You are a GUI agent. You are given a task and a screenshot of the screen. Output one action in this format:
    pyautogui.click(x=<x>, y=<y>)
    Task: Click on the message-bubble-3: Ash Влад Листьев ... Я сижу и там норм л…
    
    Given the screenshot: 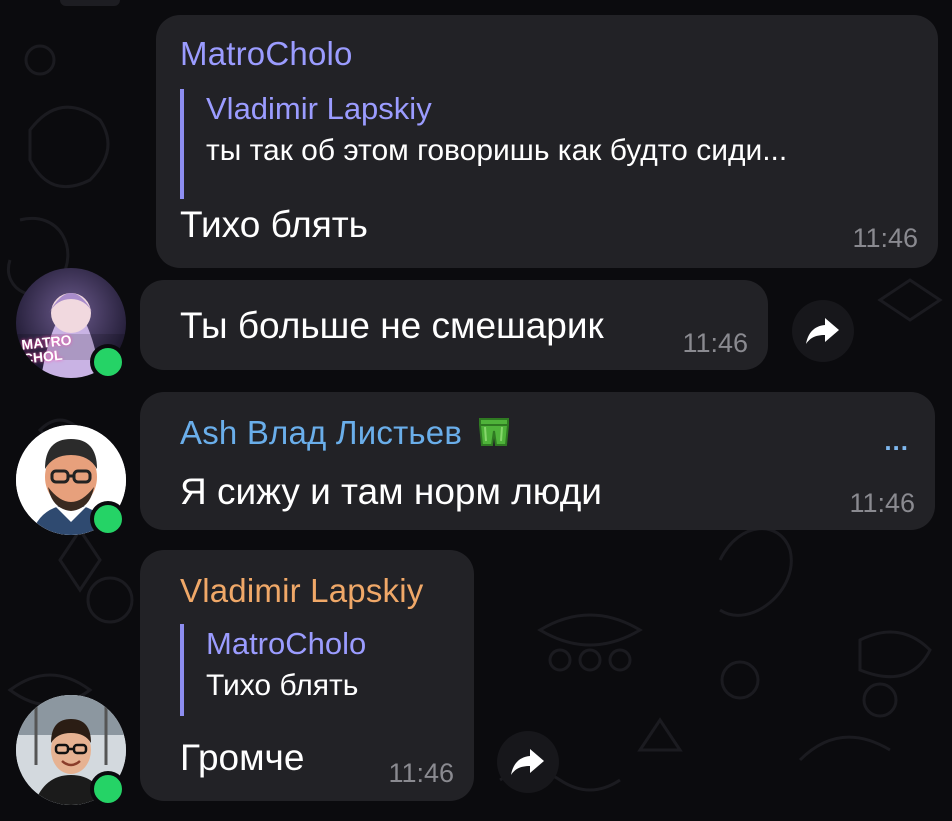 What is the action you would take?
    pyautogui.click(x=537, y=461)
    